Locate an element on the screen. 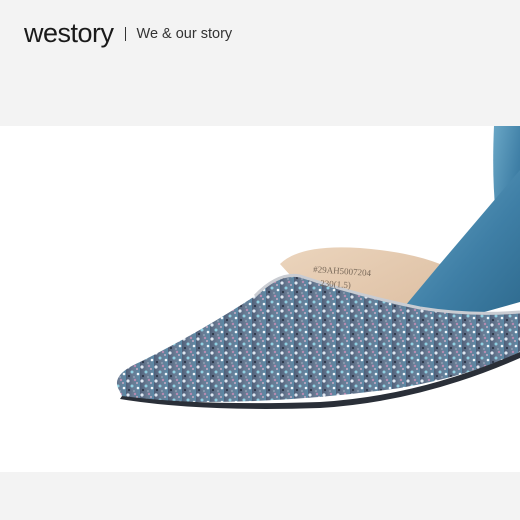  brand-tagline: We & our story is located at coordinates (184, 33).